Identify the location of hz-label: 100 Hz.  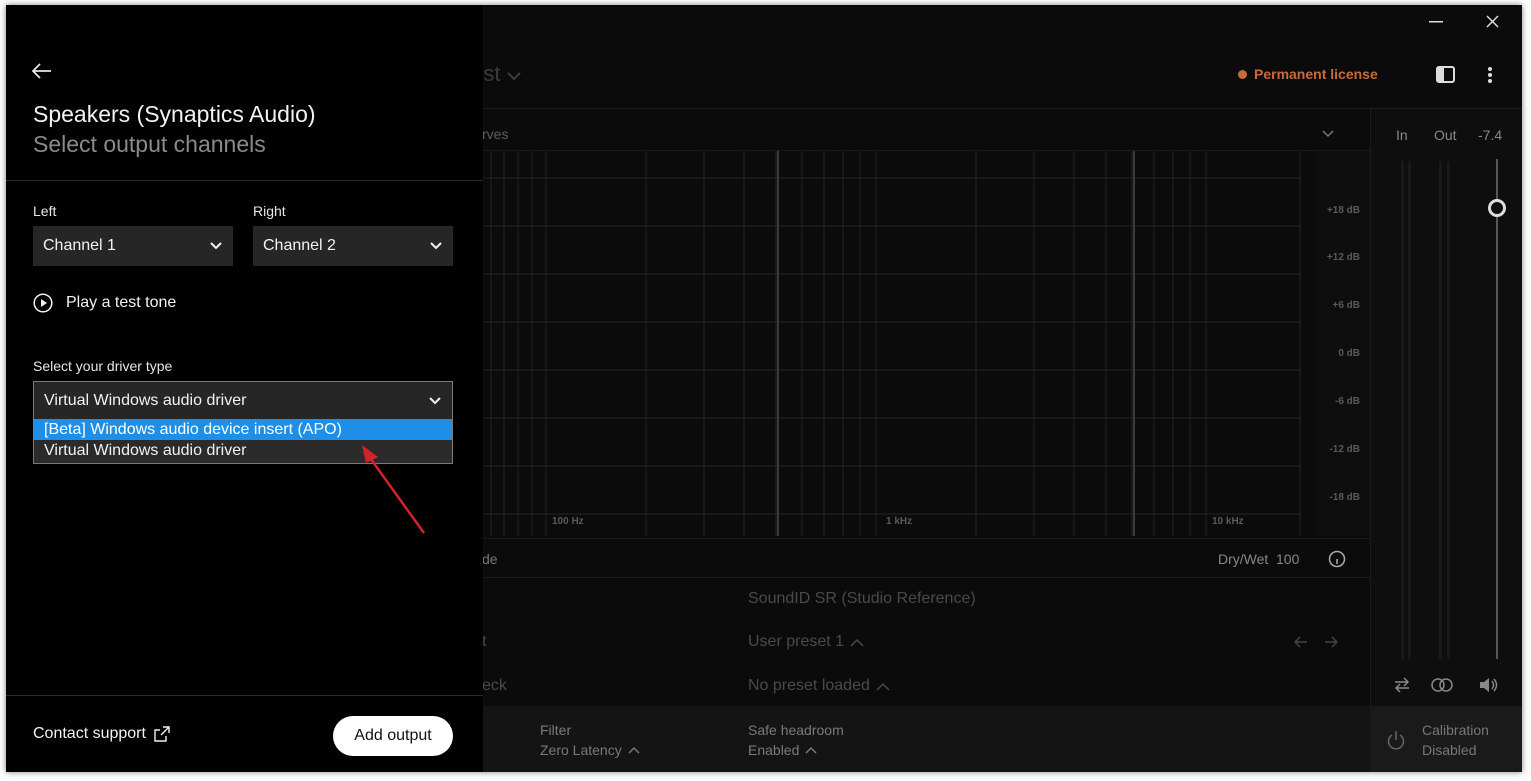
(568, 521).